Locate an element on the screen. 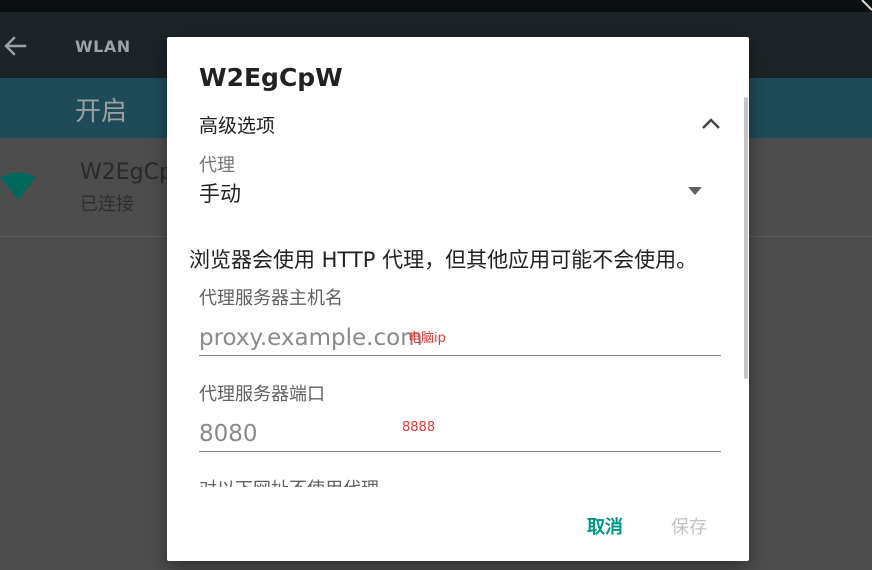  dialog-title: W2EgCpW is located at coordinates (271, 77).